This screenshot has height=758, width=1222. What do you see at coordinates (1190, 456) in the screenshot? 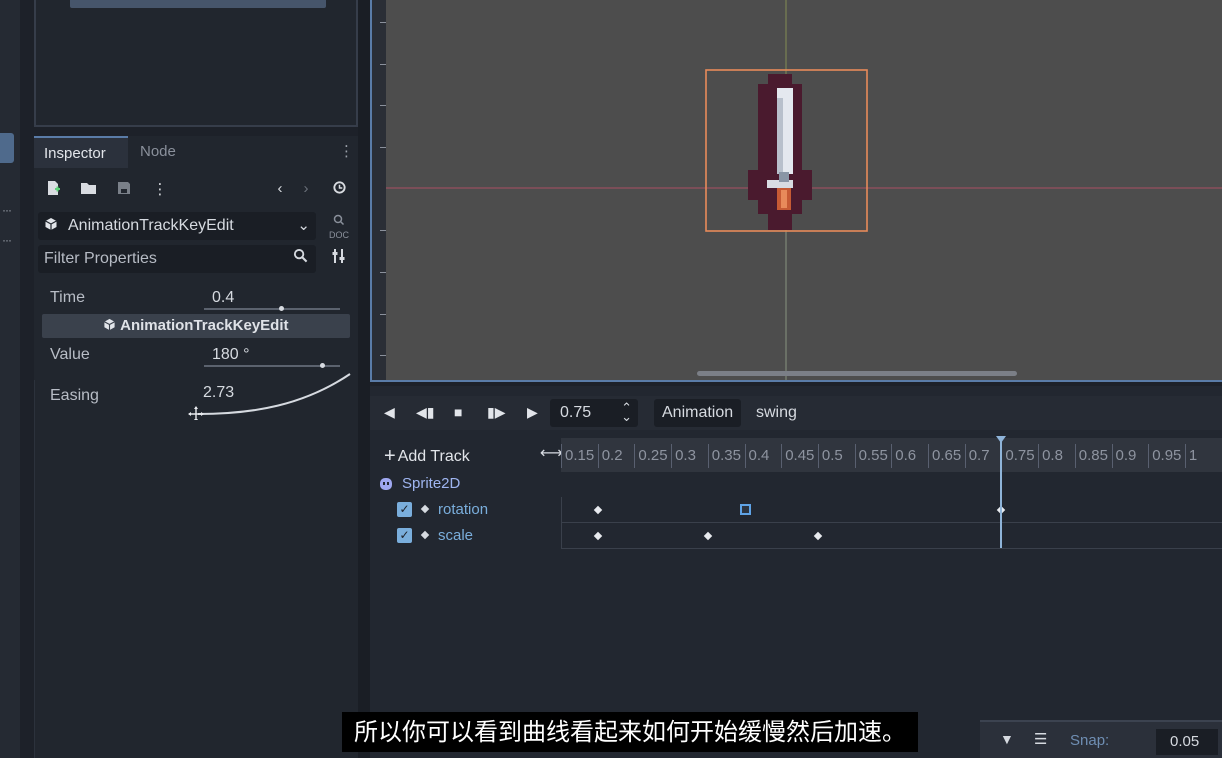
I see `timeline-tick-label: 1` at bounding box center [1190, 456].